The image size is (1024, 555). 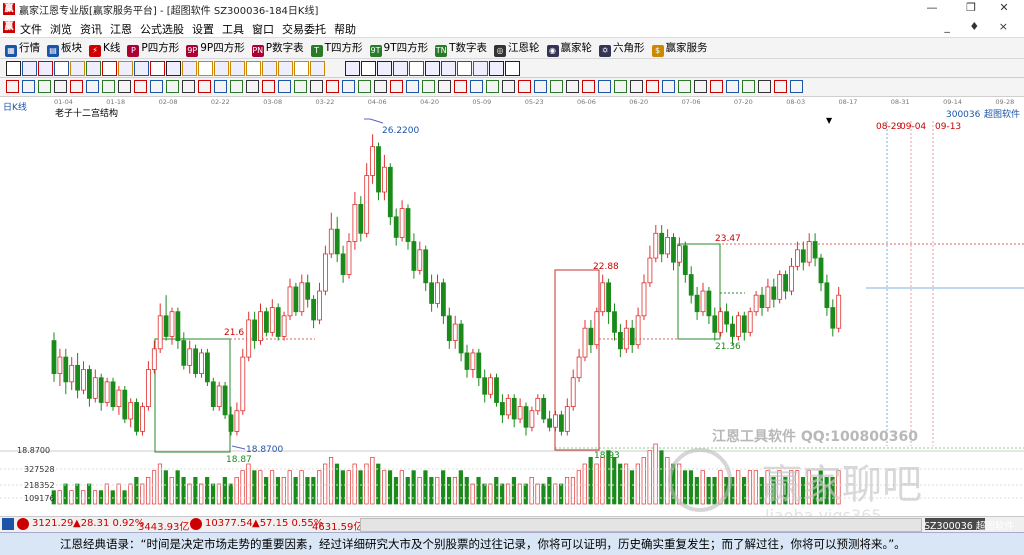 I want to click on analysis-tool-42-icon, so click(x=684, y=86).